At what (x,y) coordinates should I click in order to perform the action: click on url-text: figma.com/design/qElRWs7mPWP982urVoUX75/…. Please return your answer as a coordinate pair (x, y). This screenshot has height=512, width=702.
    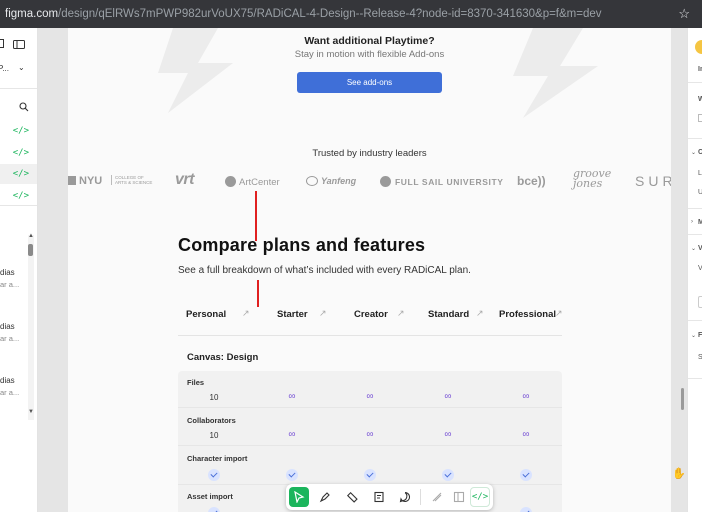
    Looking at the image, I should click on (303, 14).